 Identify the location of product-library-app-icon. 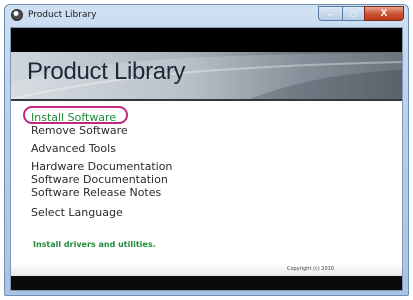
(17, 15).